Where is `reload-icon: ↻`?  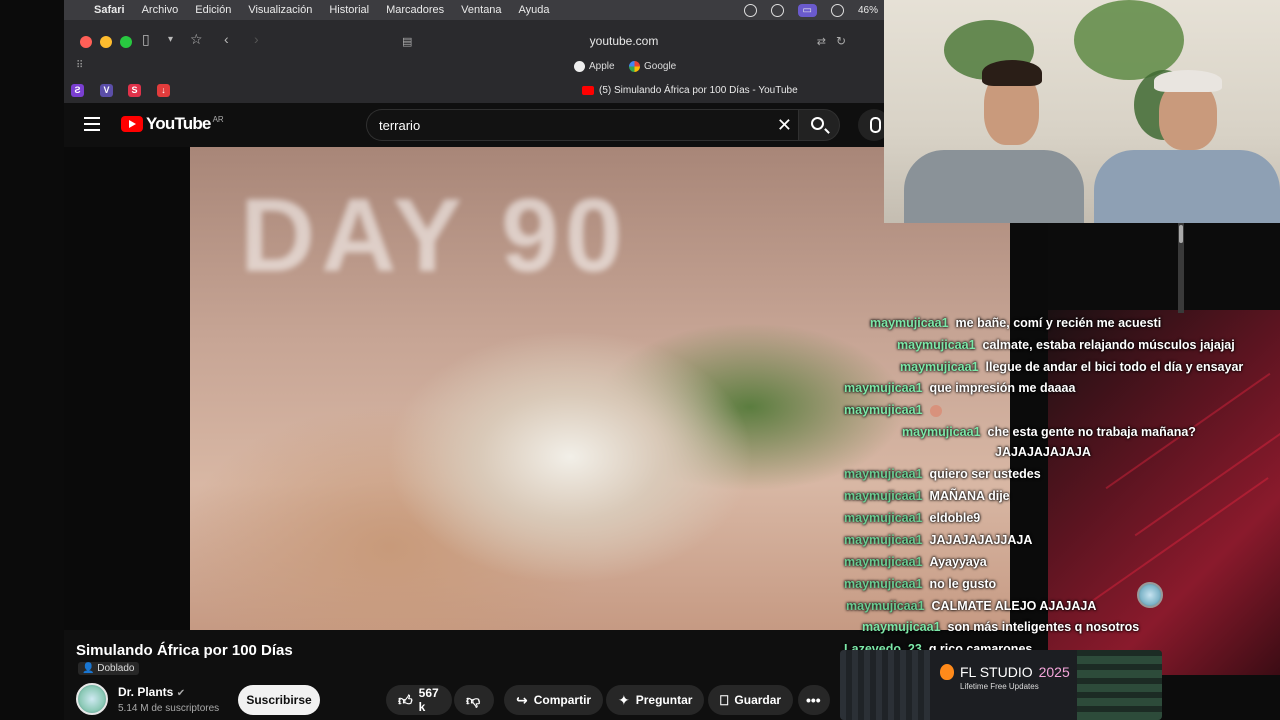 reload-icon: ↻ is located at coordinates (841, 41).